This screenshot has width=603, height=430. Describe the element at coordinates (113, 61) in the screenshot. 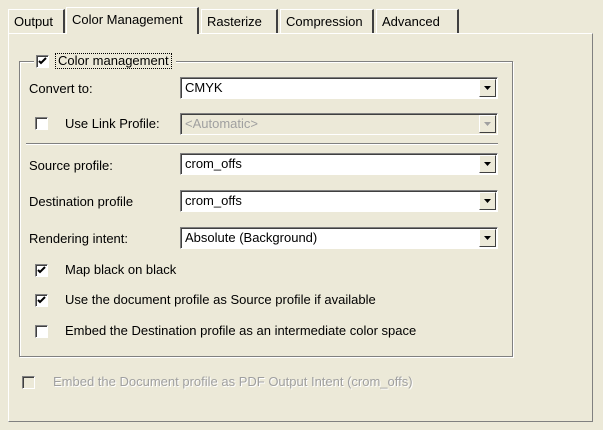

I see `color-management-label: Color management` at that location.